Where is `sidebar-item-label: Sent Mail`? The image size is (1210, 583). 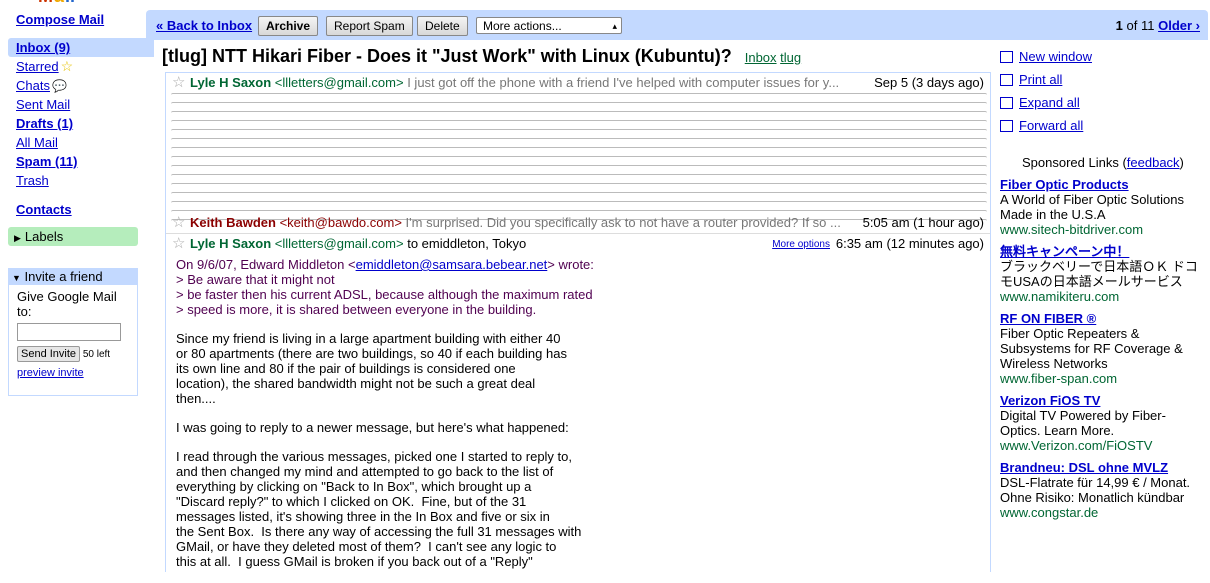
sidebar-item-label: Sent Mail is located at coordinates (43, 104).